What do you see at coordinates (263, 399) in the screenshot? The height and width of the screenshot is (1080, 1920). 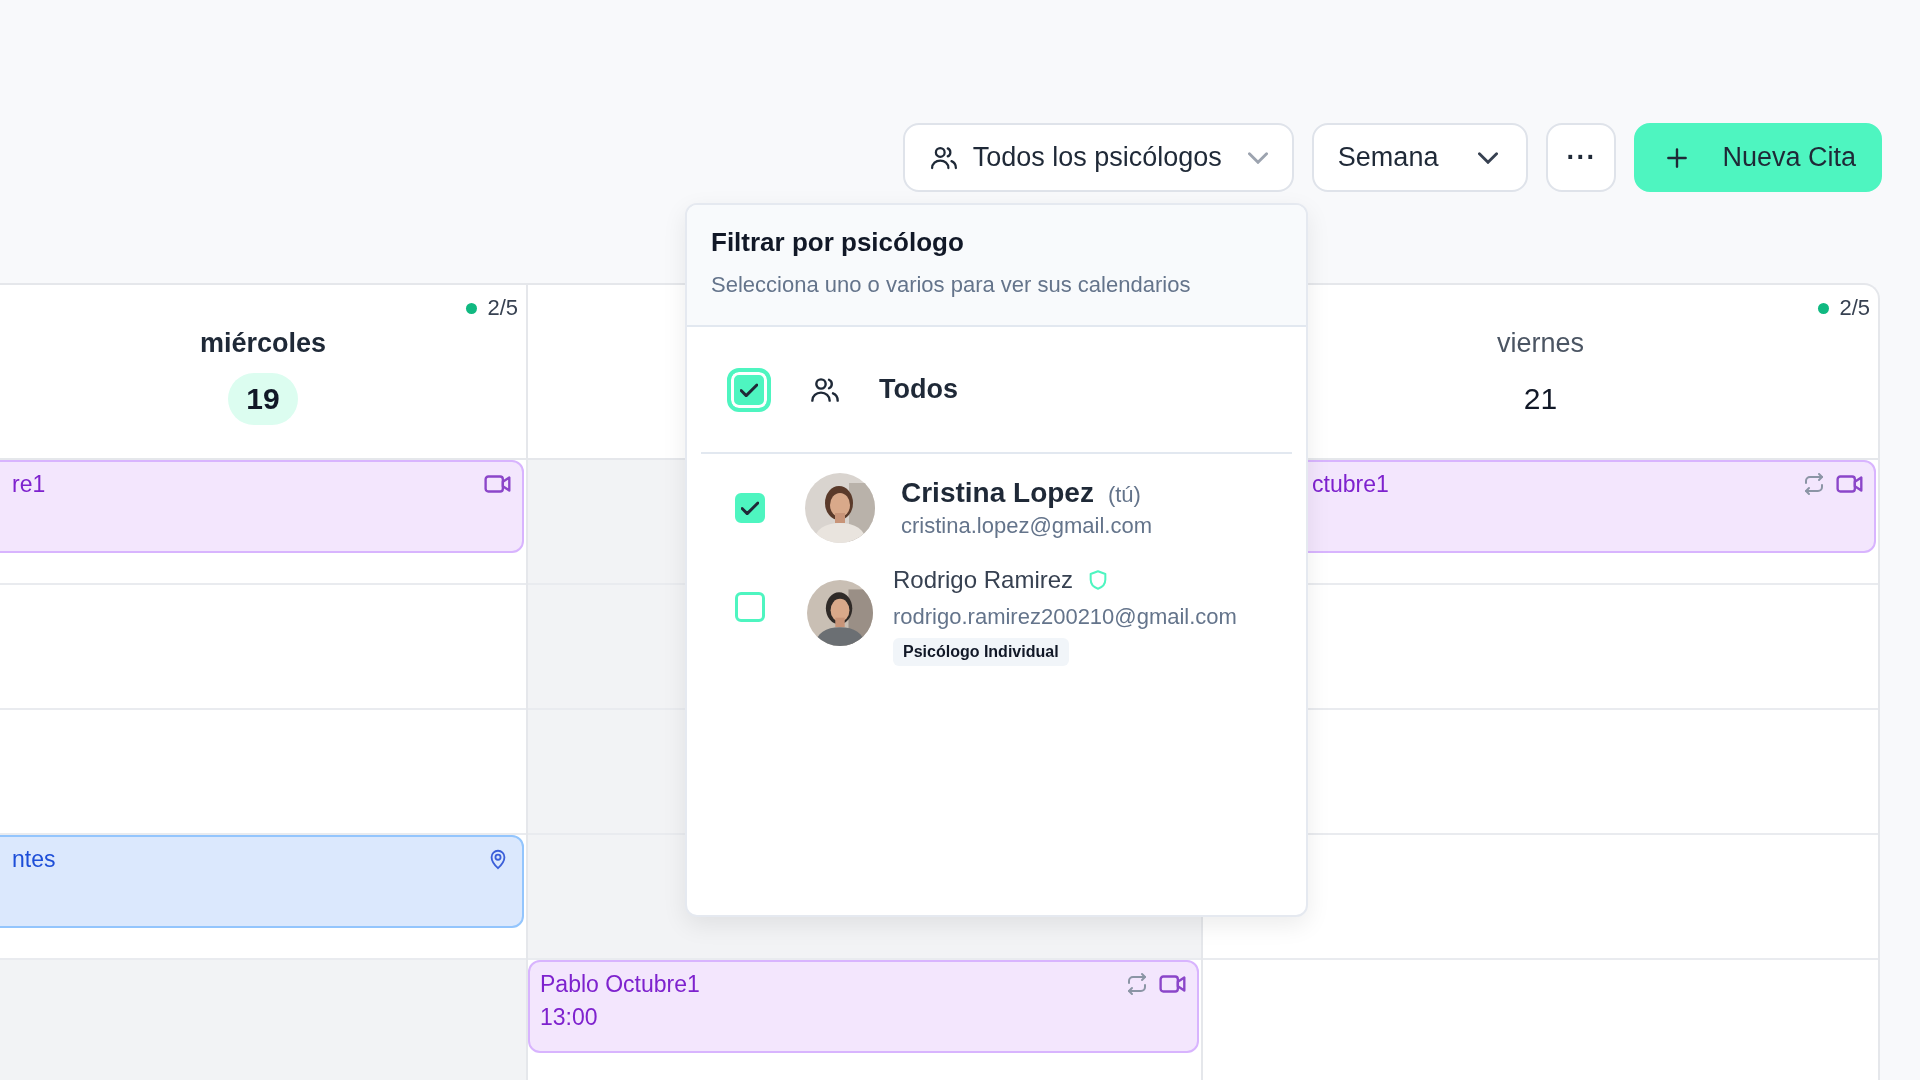 I see `day-number: 19` at bounding box center [263, 399].